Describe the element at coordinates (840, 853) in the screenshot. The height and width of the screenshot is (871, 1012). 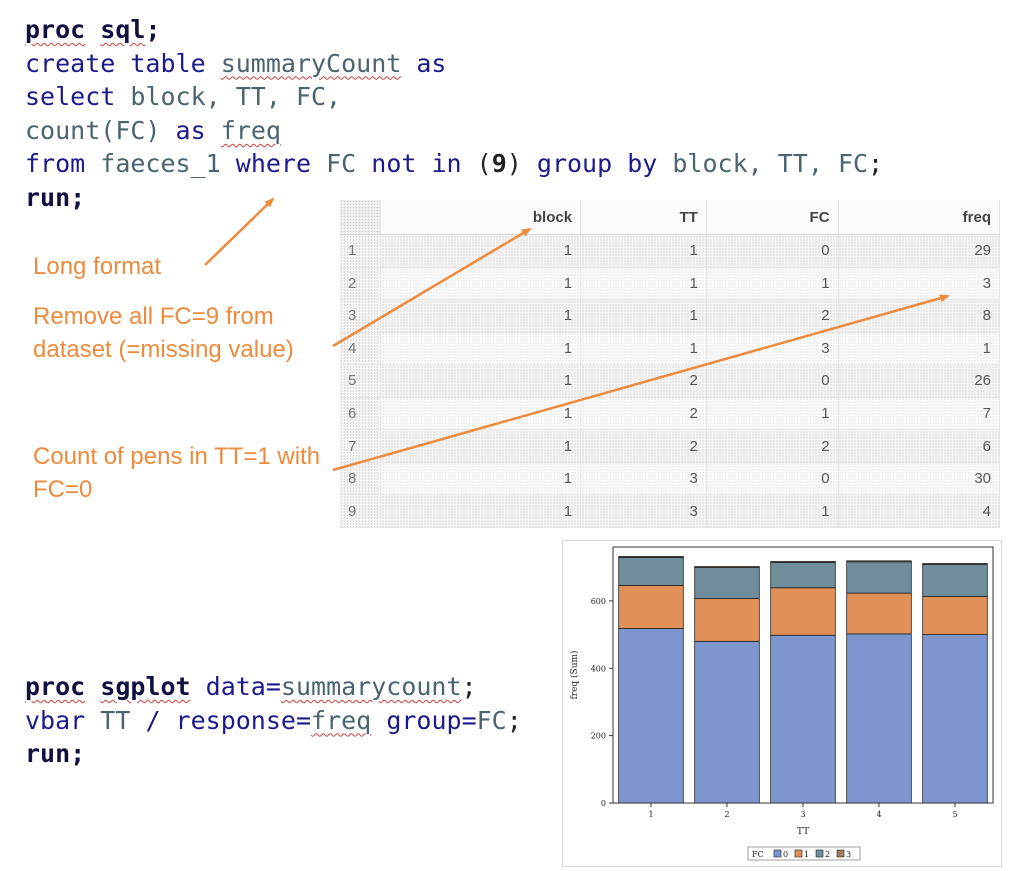
I see `legend-swatch-fc3` at that location.